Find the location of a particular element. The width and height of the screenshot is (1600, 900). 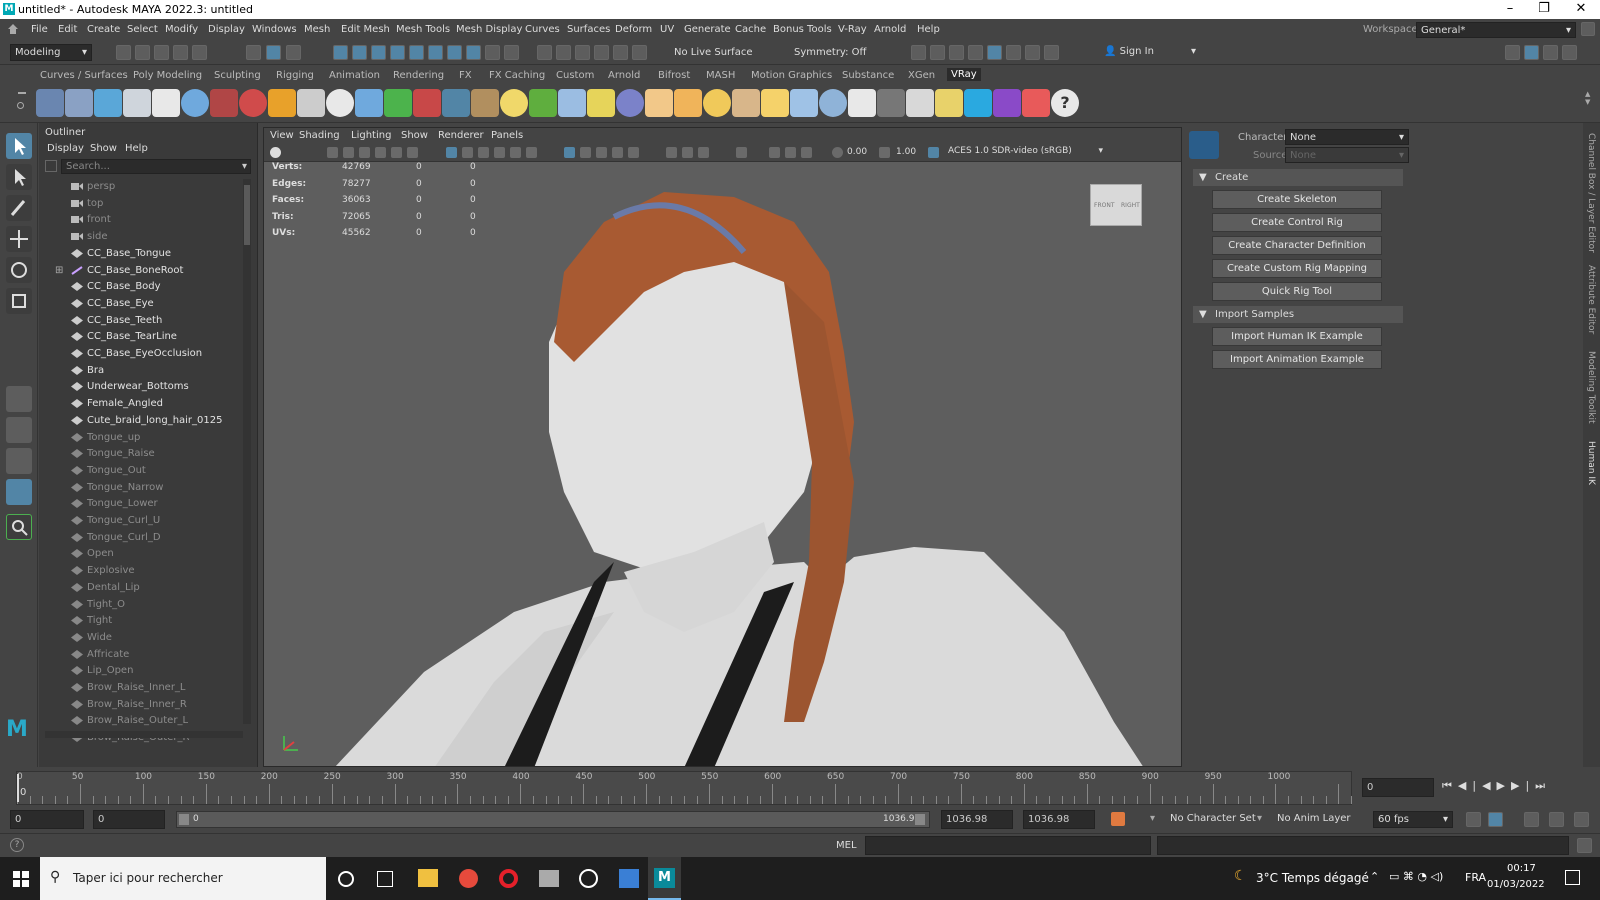

taskbar-search-box: ⚲ Taper ici pour rechercher is located at coordinates (183, 878).